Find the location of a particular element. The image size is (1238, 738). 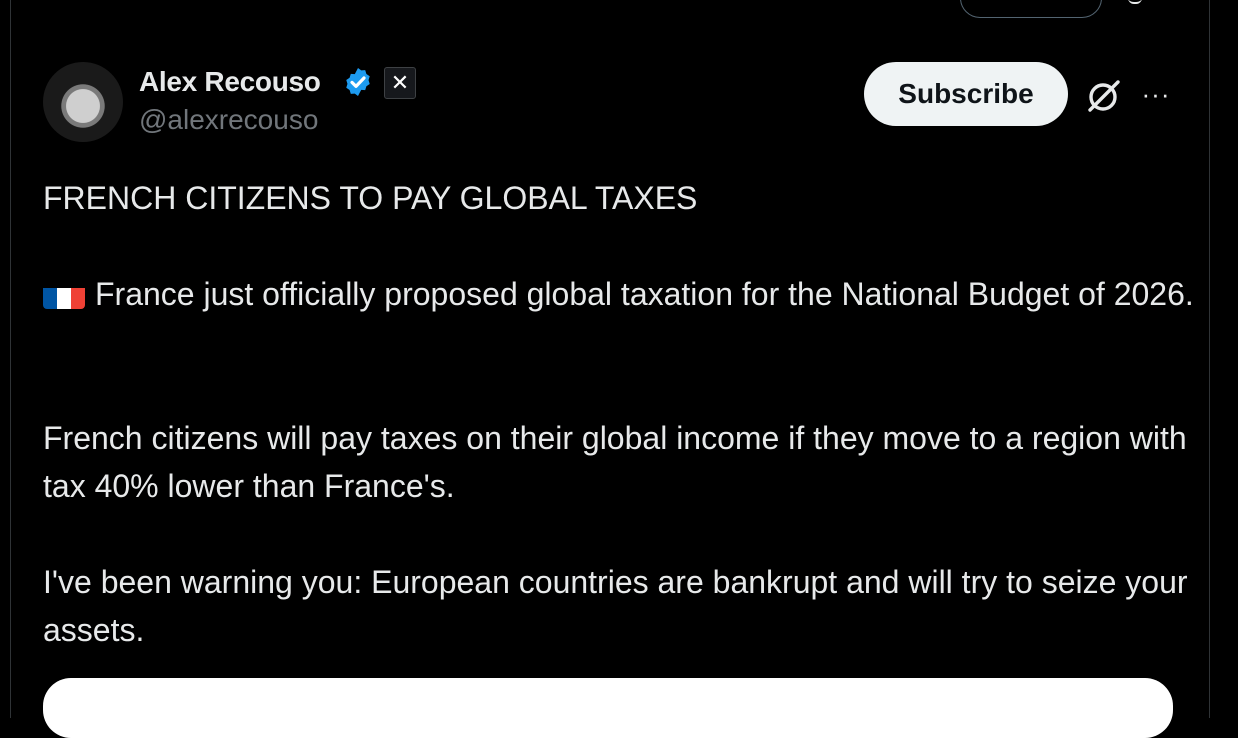

avatar is located at coordinates (83, 102).